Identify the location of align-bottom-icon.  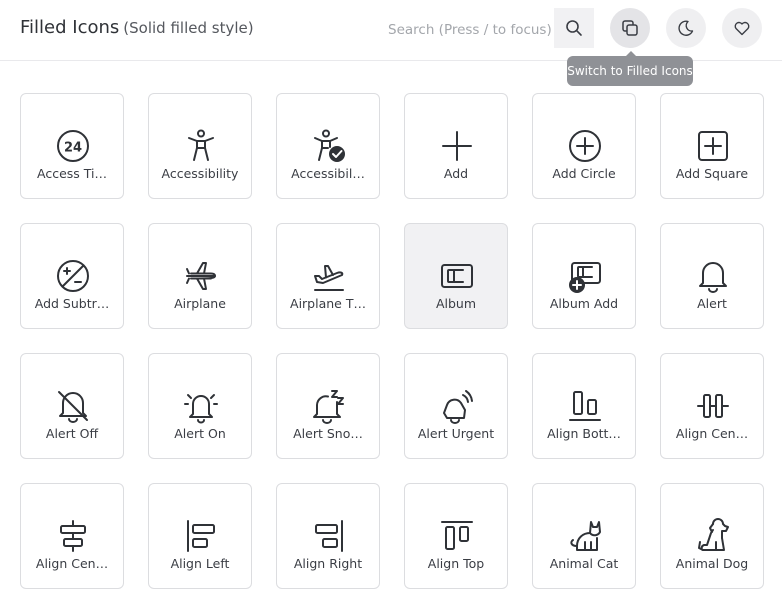
(585, 406).